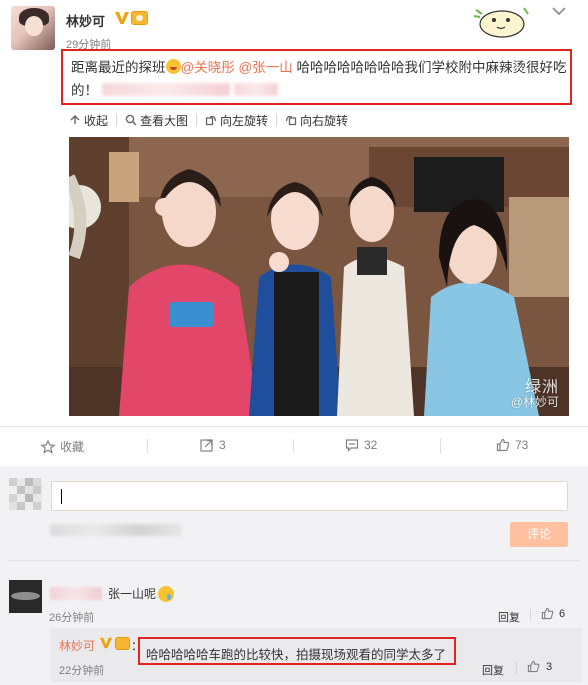 The width and height of the screenshot is (588, 685). Describe the element at coordinates (309, 496) in the screenshot. I see `comment-input` at that location.